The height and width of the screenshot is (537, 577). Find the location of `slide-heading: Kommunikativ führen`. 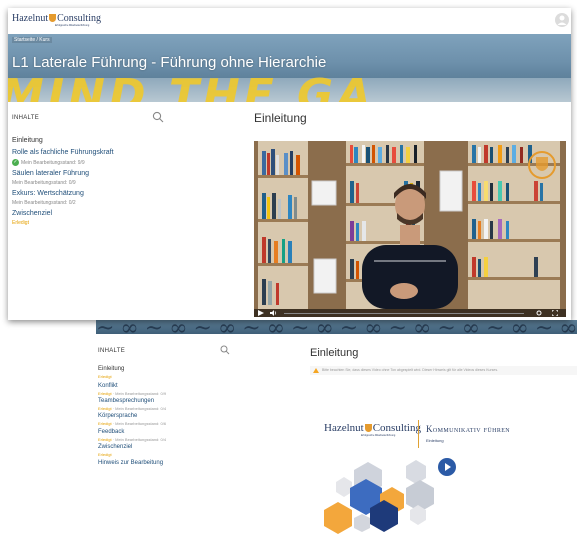

slide-heading: Kommunikativ führen is located at coordinates (468, 429).